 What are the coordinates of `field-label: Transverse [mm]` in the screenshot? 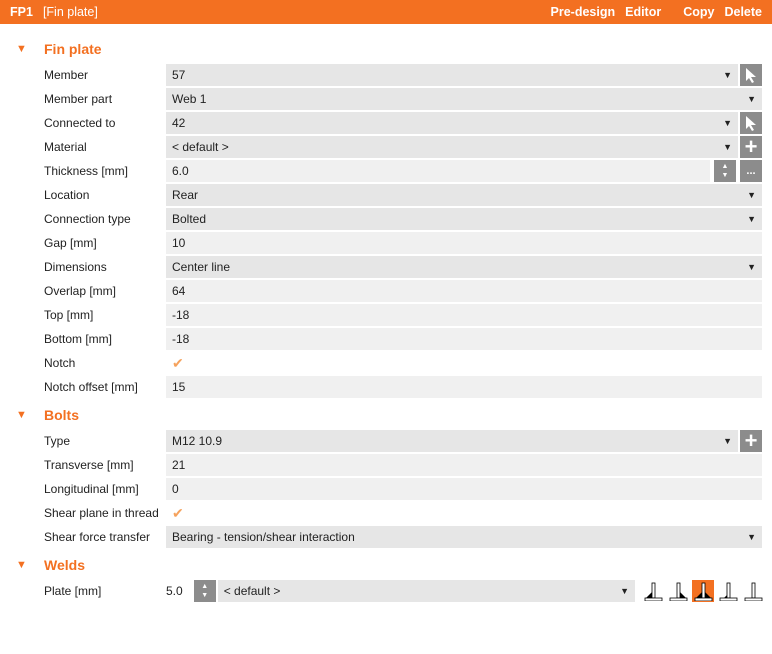 It's located at (89, 465).